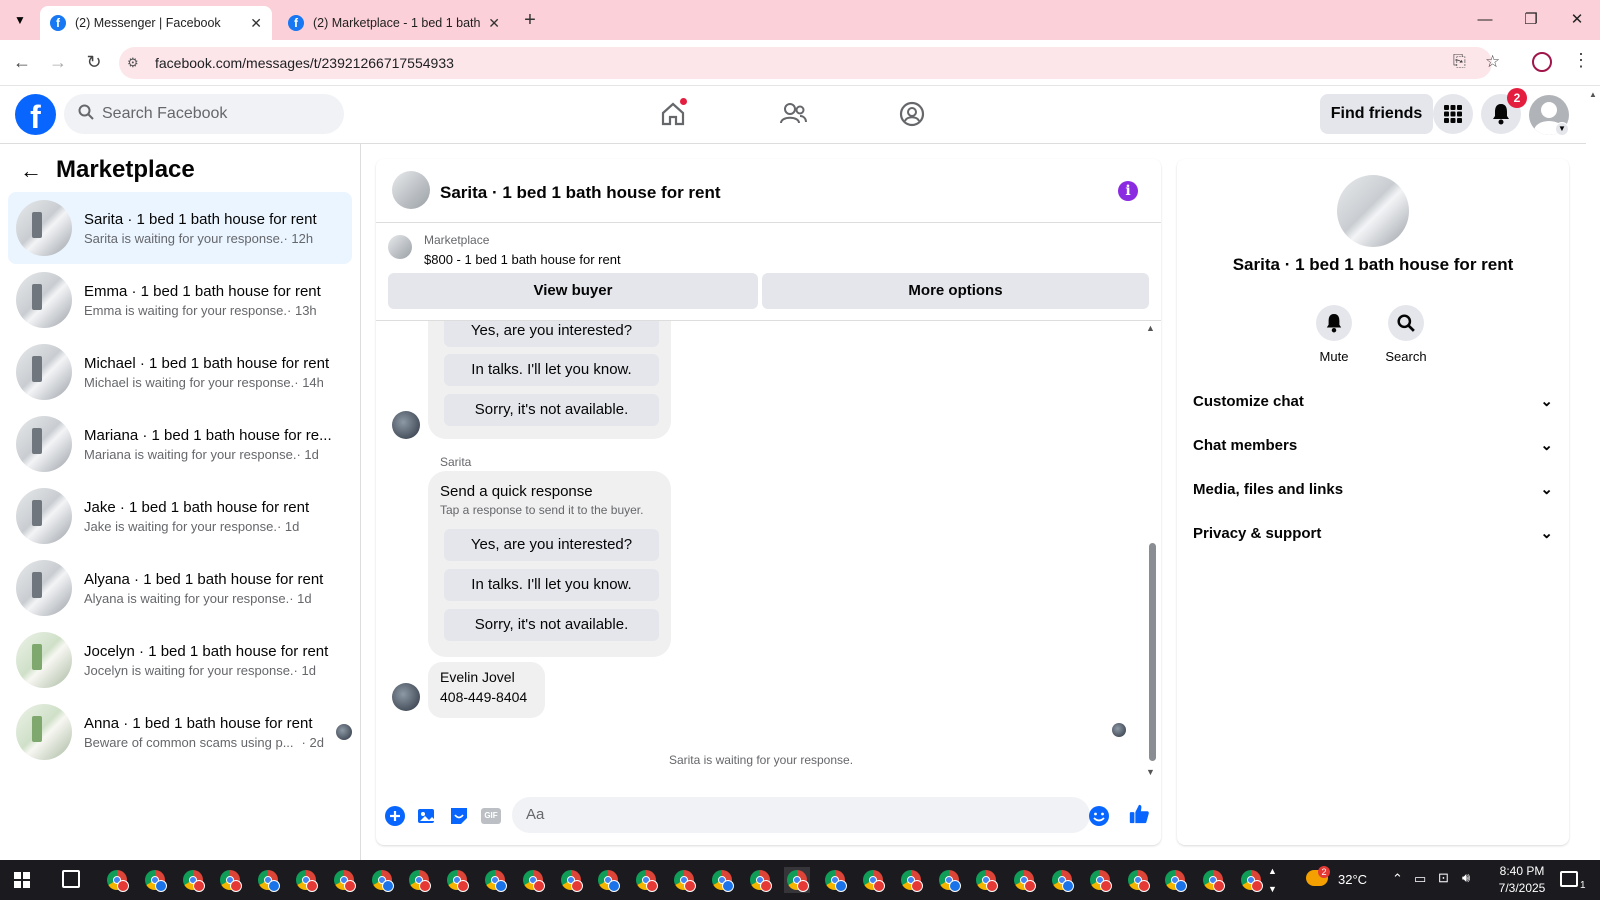 The height and width of the screenshot is (900, 1600). I want to click on bookmark-star-icon: ☆, so click(1492, 62).